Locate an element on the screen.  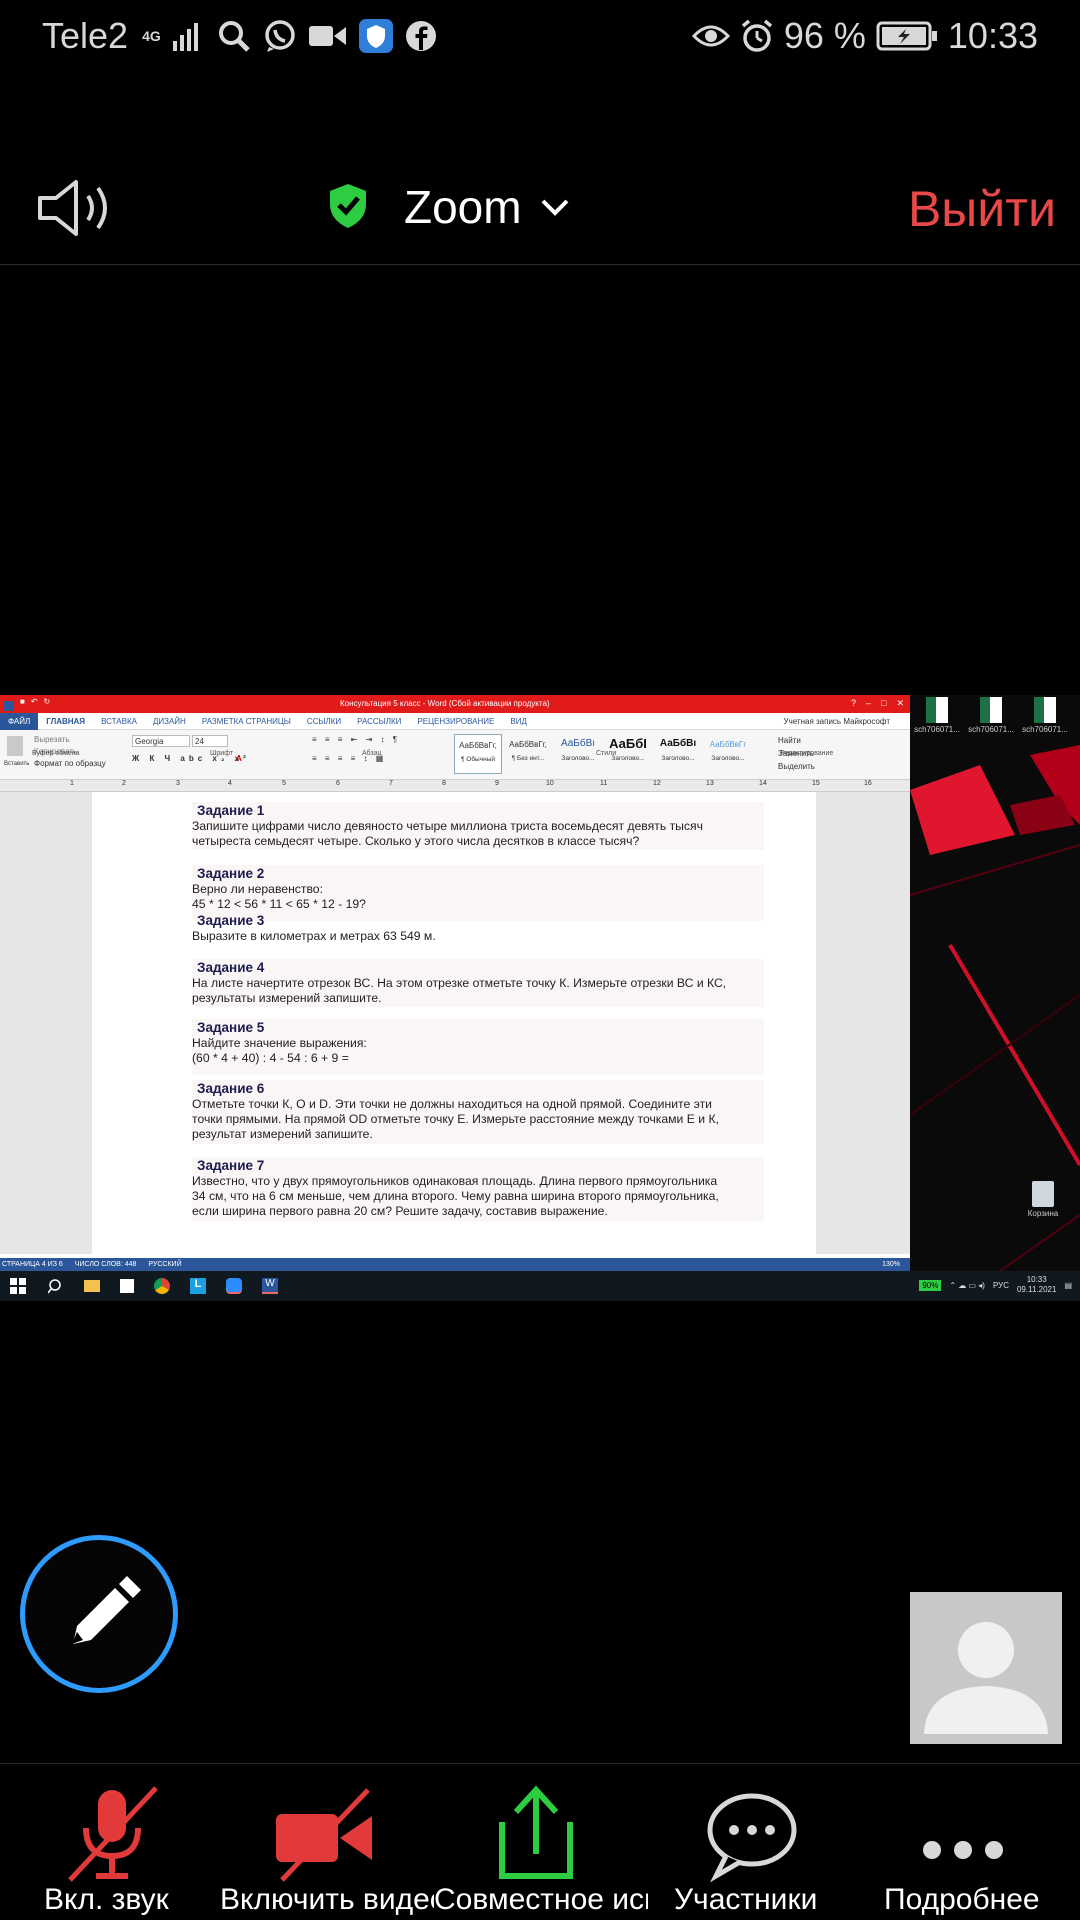
meeting-title: Zoom is located at coordinates (463, 207).